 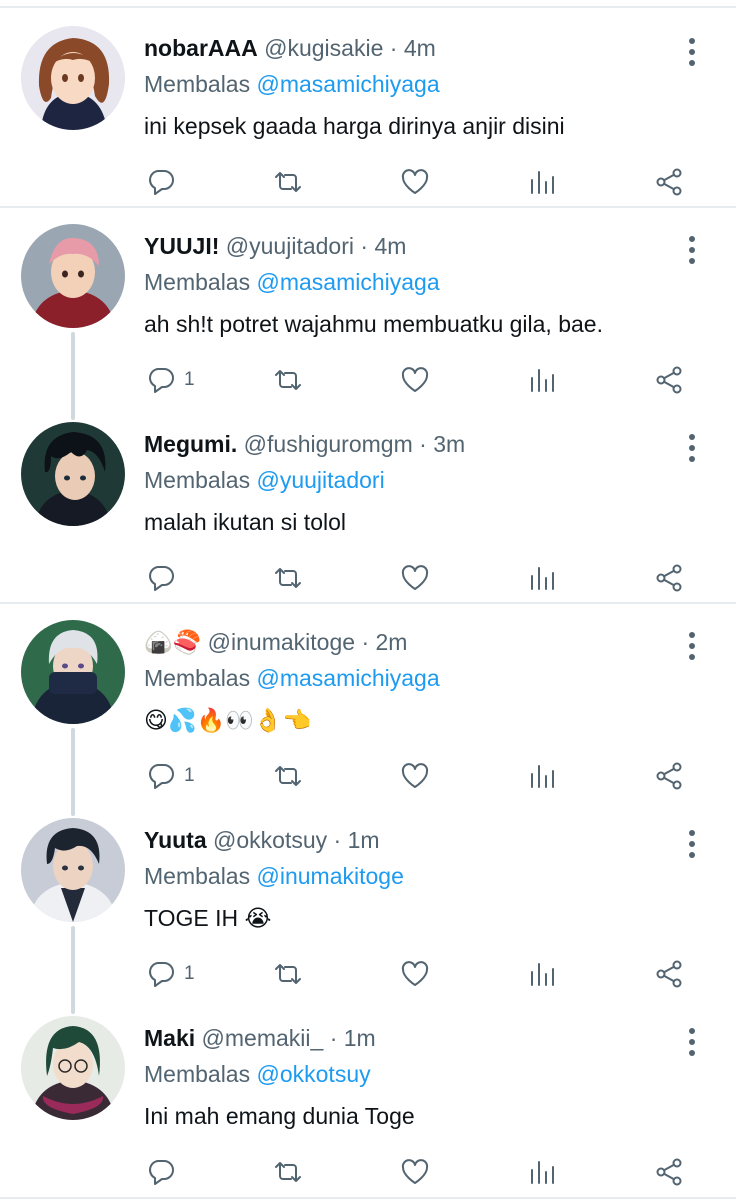 What do you see at coordinates (290, 246) in the screenshot?
I see `user-handle: @yuujitadori` at bounding box center [290, 246].